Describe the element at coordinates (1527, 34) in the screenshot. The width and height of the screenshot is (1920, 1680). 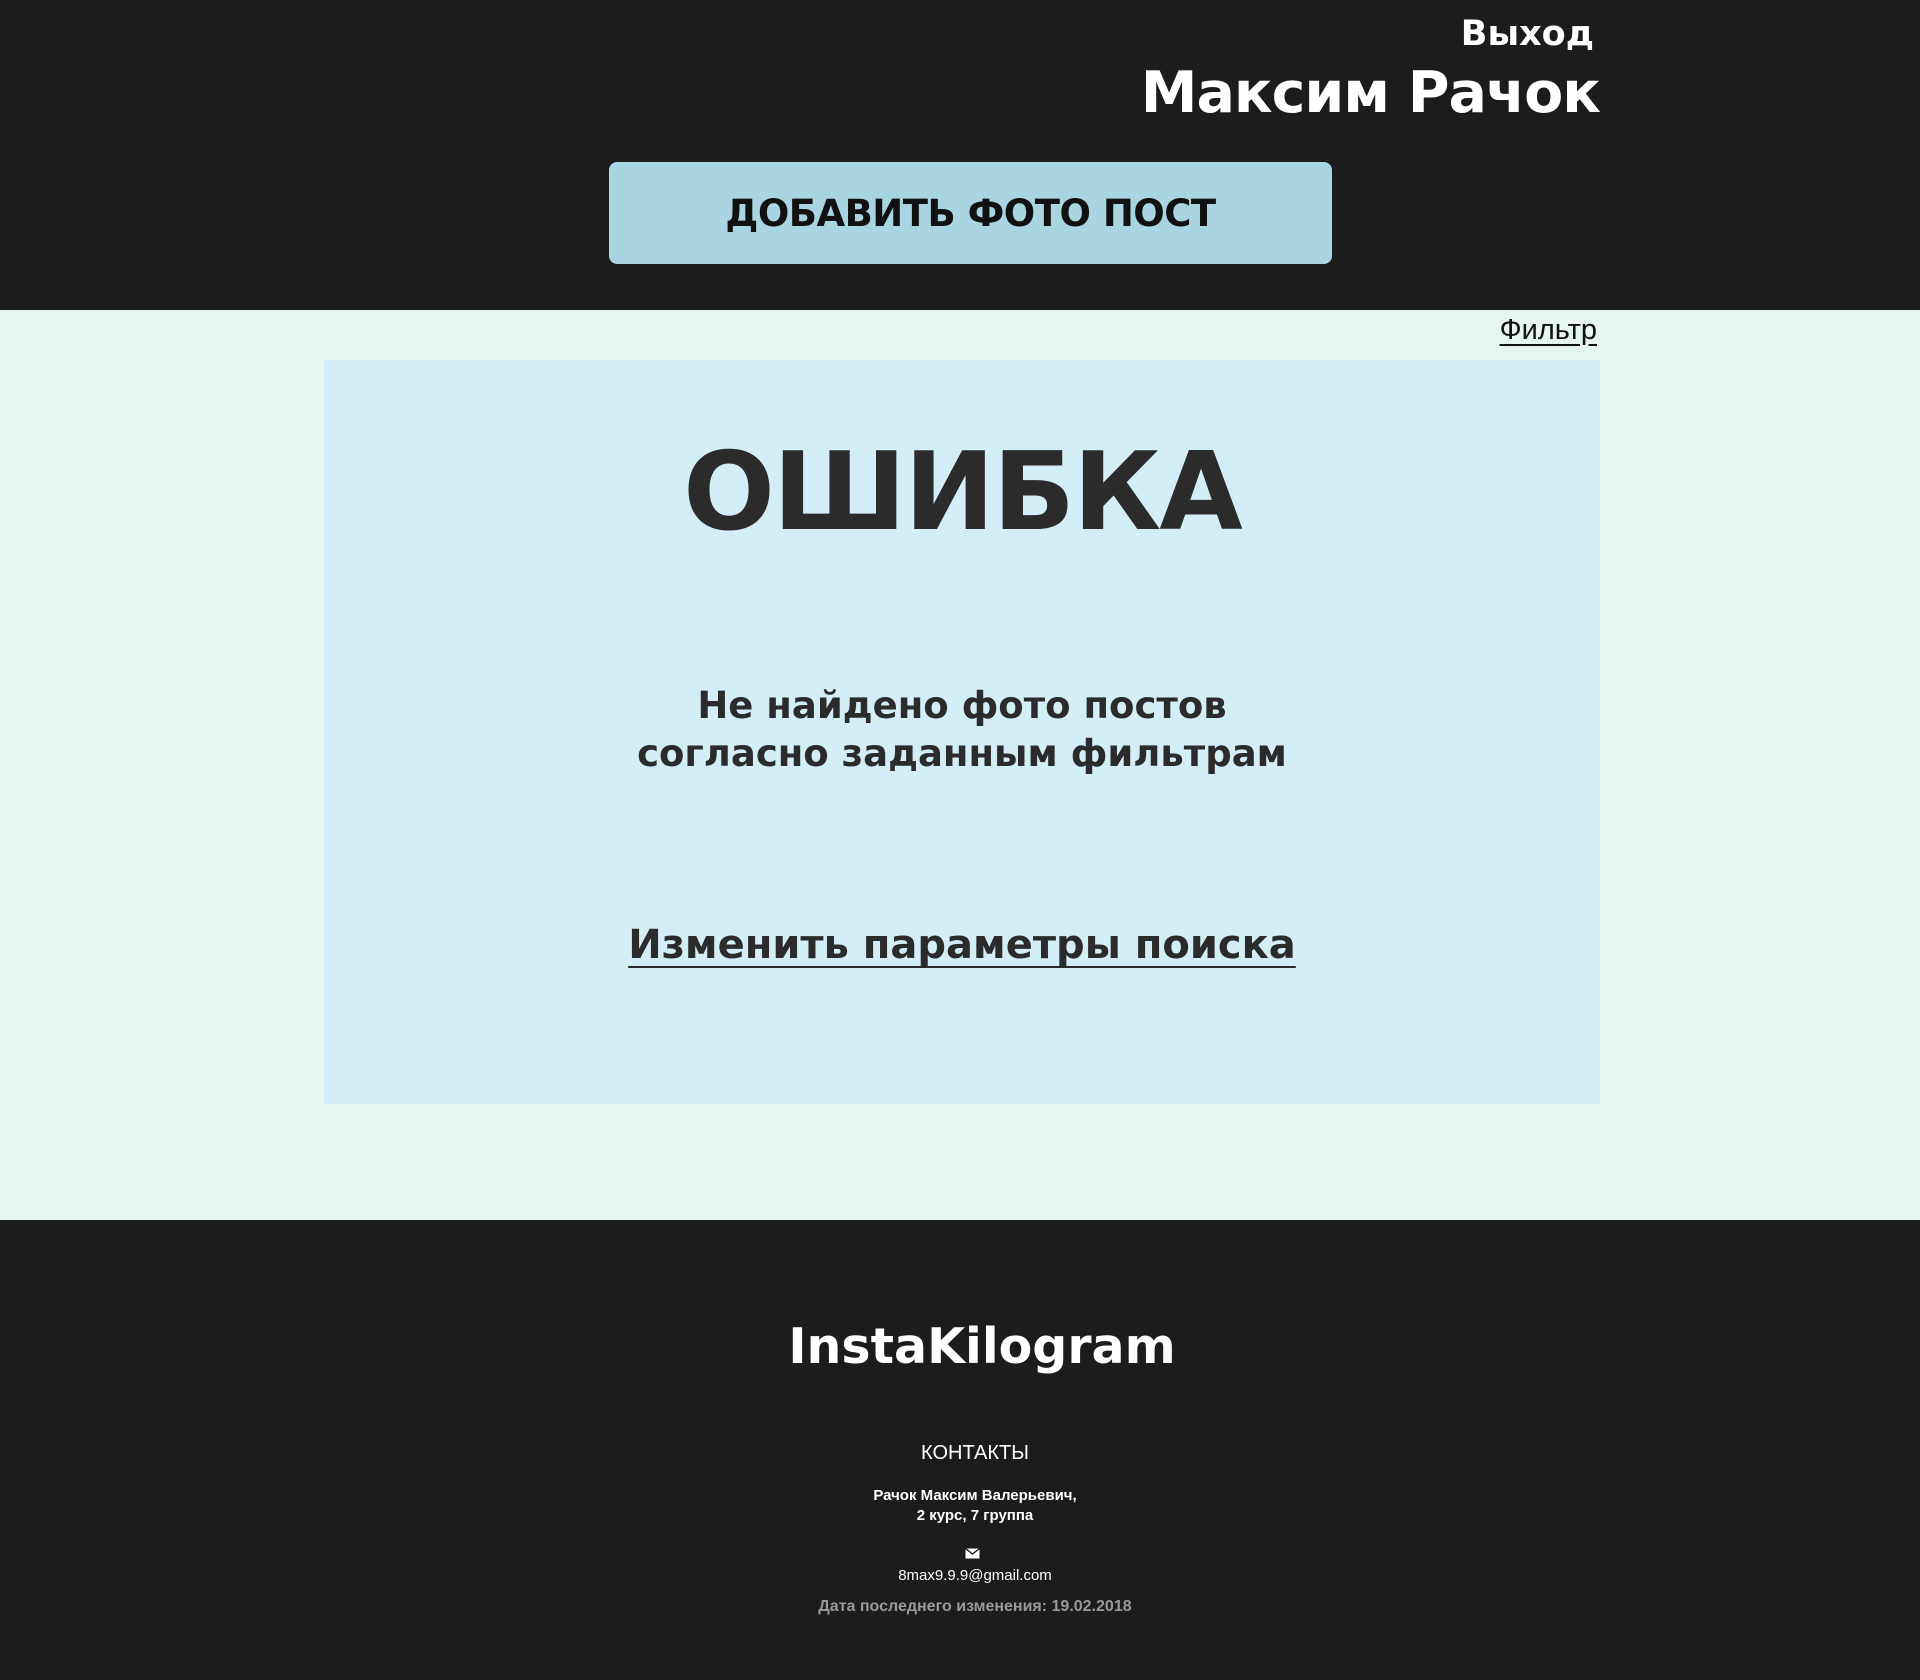
I see `logout-link: Выход` at that location.